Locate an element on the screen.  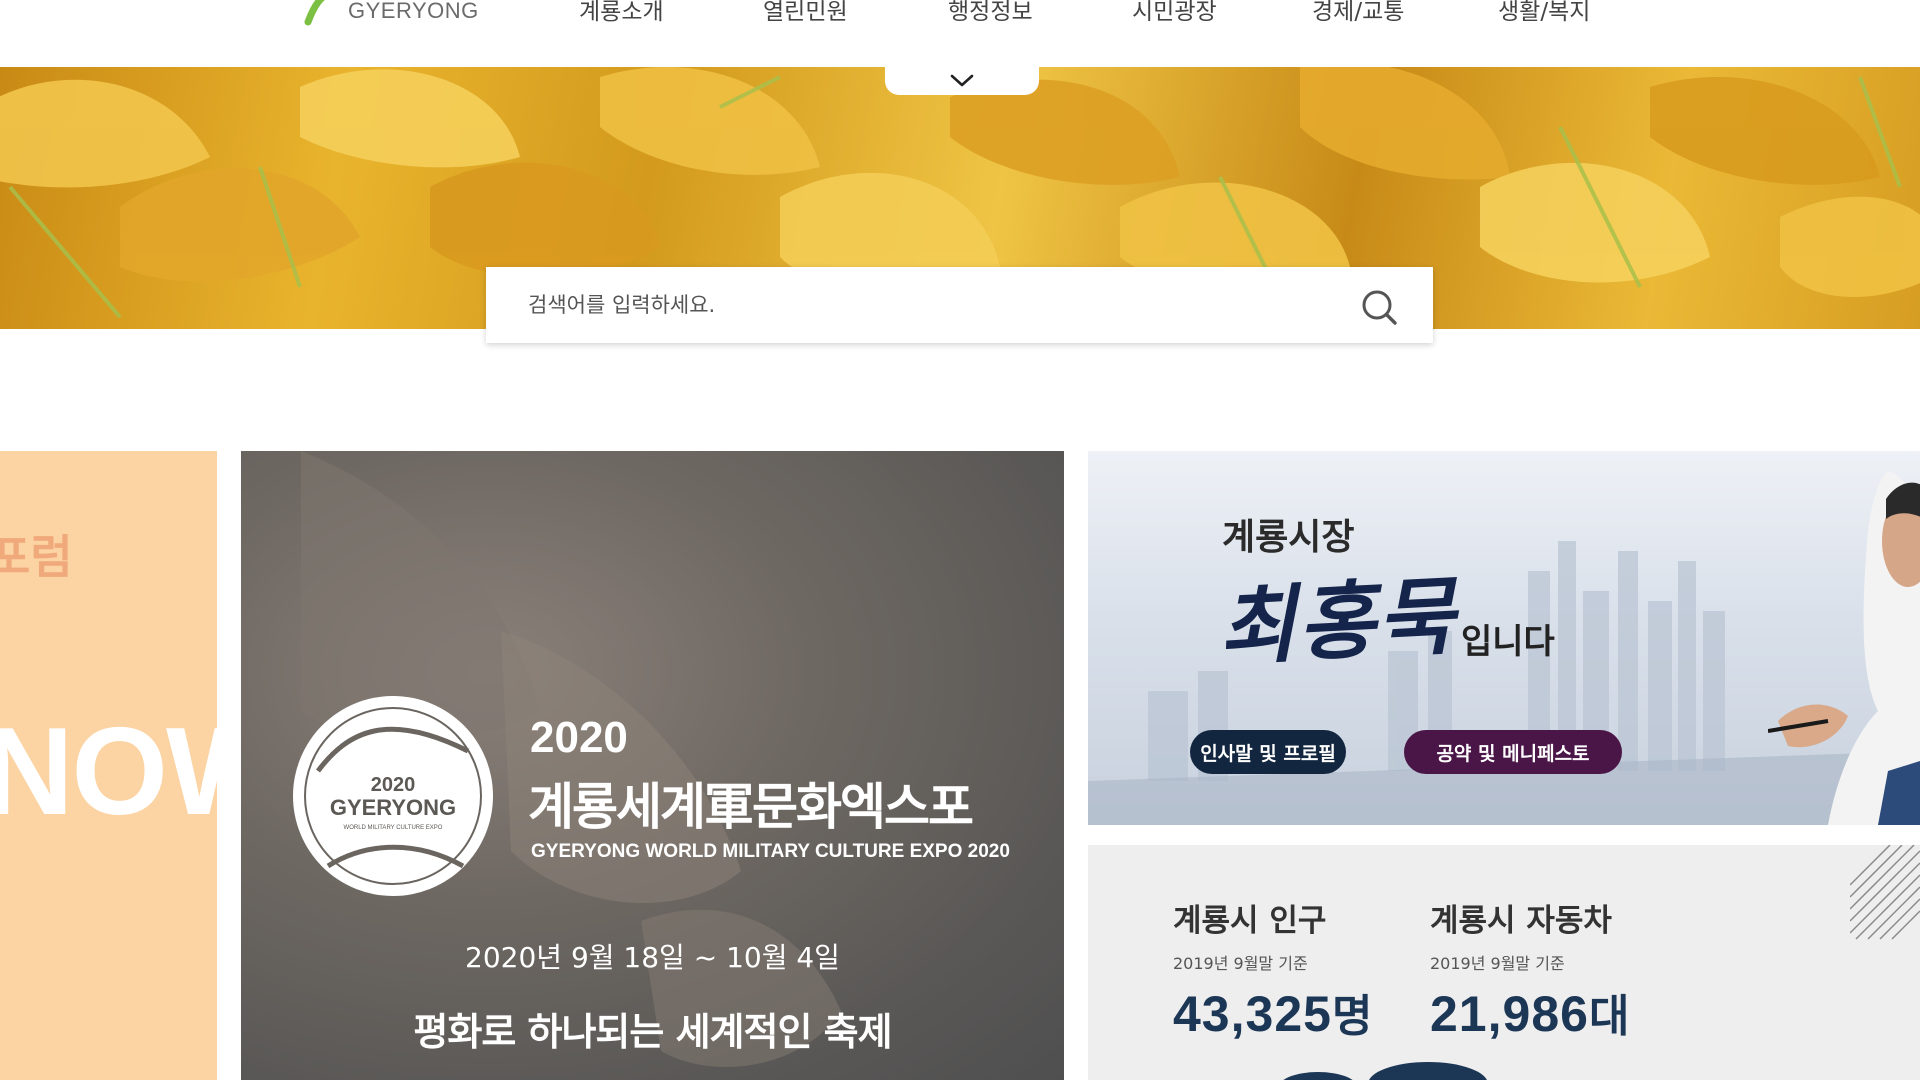
search-icon is located at coordinates (1379, 307).